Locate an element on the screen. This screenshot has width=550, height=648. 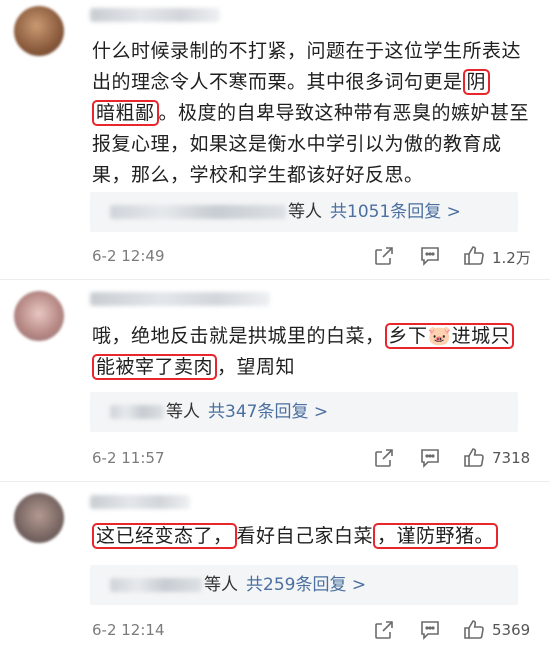
replies-preview: 等人 共1051条回复 > is located at coordinates (304, 212).